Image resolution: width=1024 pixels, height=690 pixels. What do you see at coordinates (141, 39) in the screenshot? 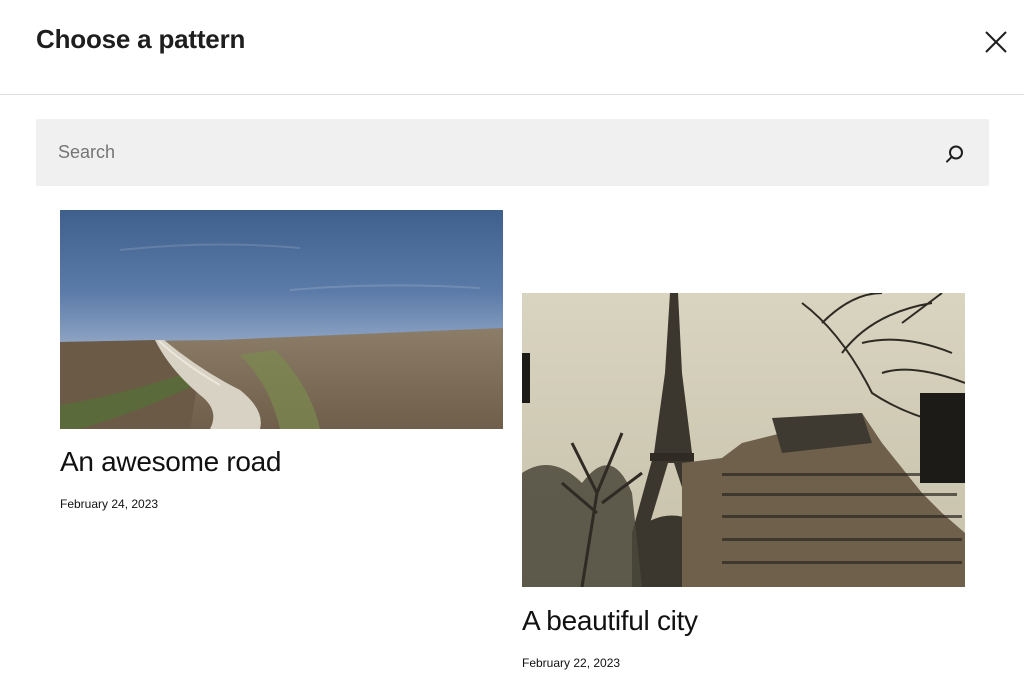
I see `modal-title: Choose a pattern` at bounding box center [141, 39].